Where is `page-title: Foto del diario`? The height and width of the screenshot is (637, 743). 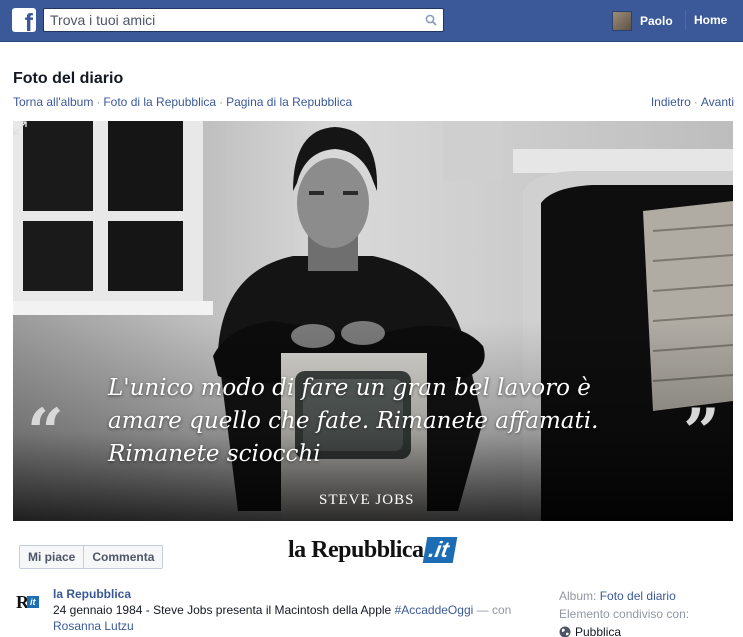 page-title: Foto del diario is located at coordinates (68, 78).